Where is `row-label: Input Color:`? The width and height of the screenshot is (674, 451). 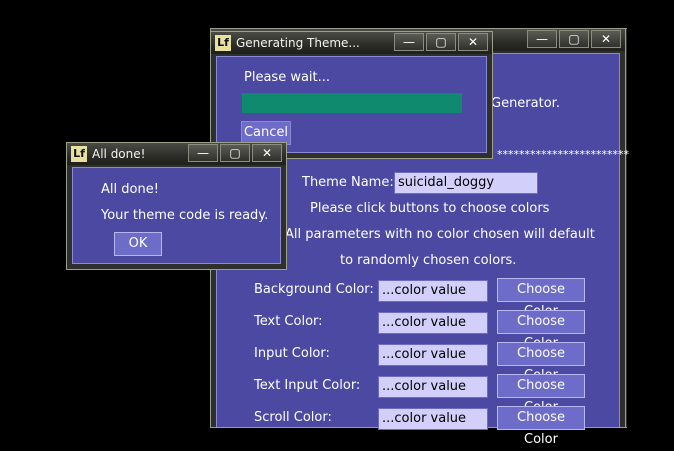
row-label: Input Color: is located at coordinates (292, 353).